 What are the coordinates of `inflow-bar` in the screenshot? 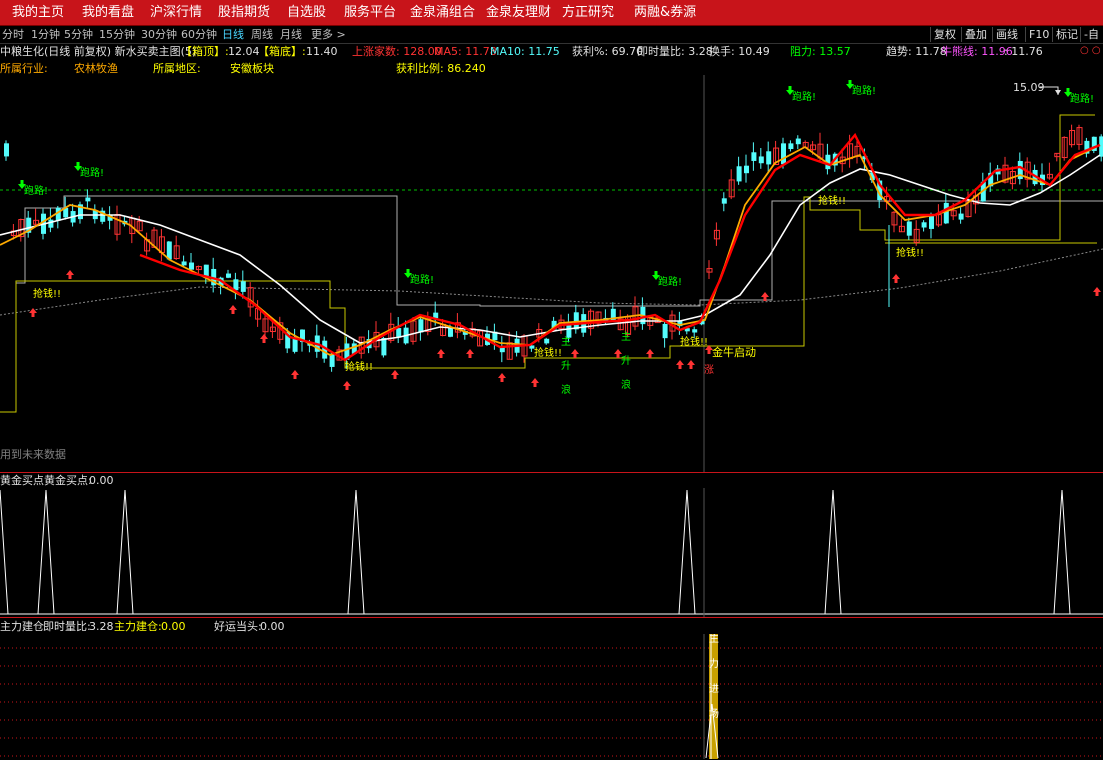 It's located at (713, 696).